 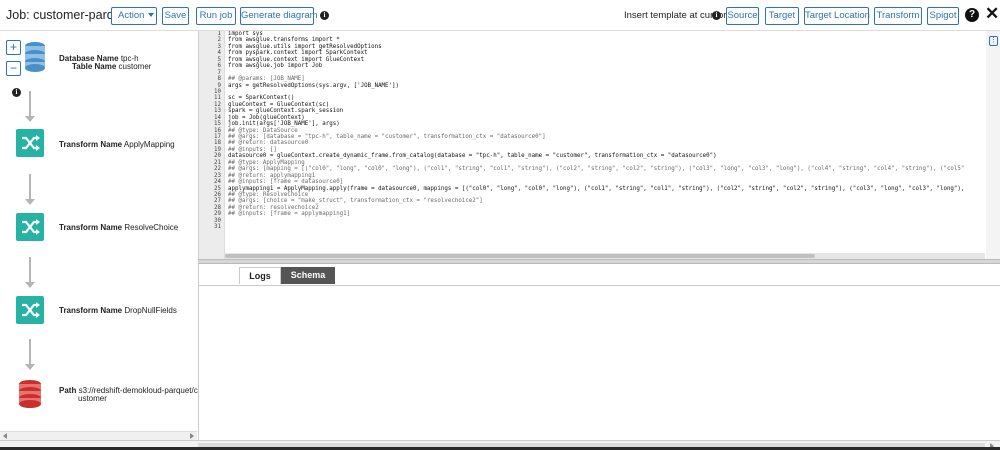 I want to click on s3-target-icon, so click(x=30, y=394).